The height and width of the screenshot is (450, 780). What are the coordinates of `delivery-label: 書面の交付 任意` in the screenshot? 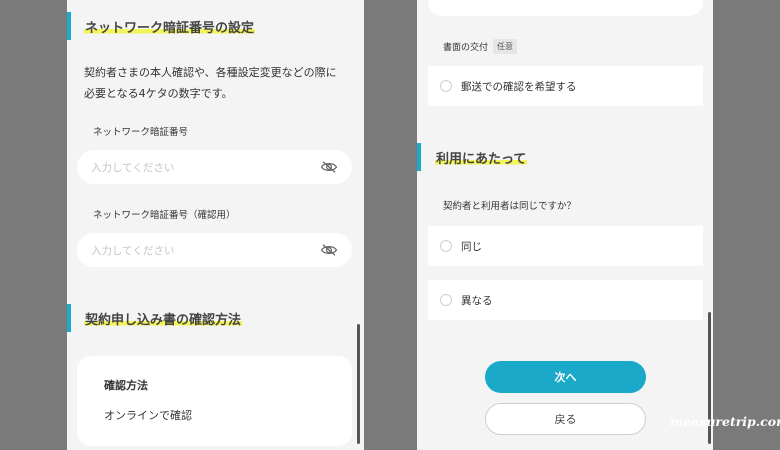 It's located at (480, 46).